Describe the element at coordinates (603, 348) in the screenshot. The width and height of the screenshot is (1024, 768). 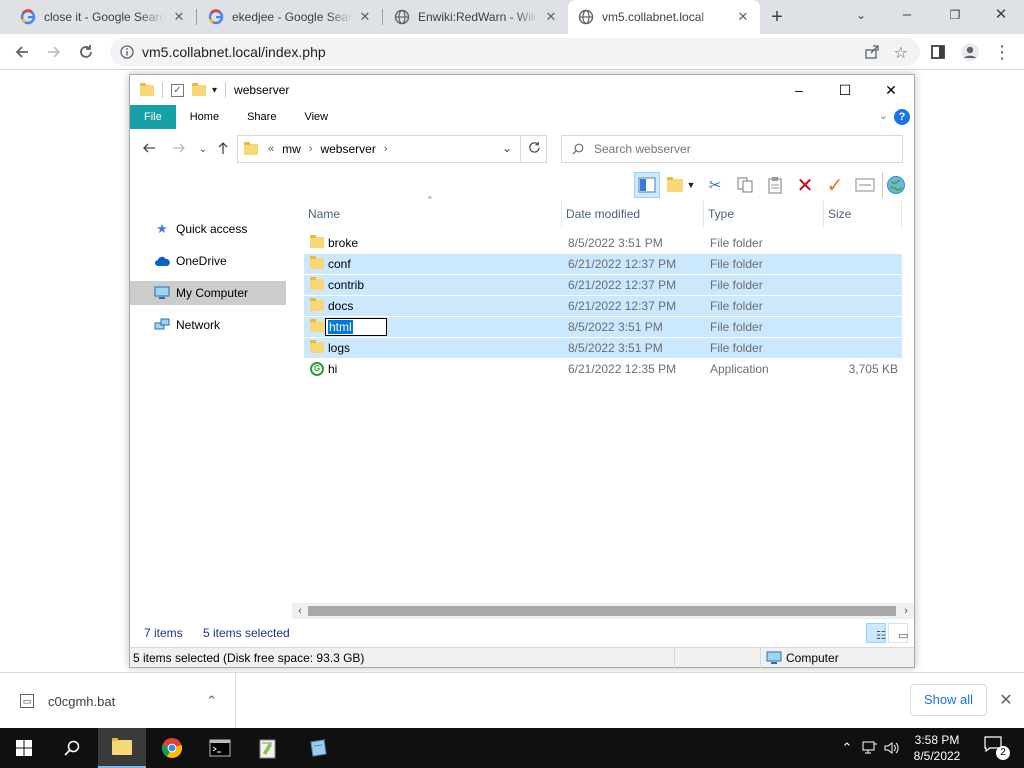
I see `table-row: logs 8/5/2022 3:51 PM File folder` at that location.